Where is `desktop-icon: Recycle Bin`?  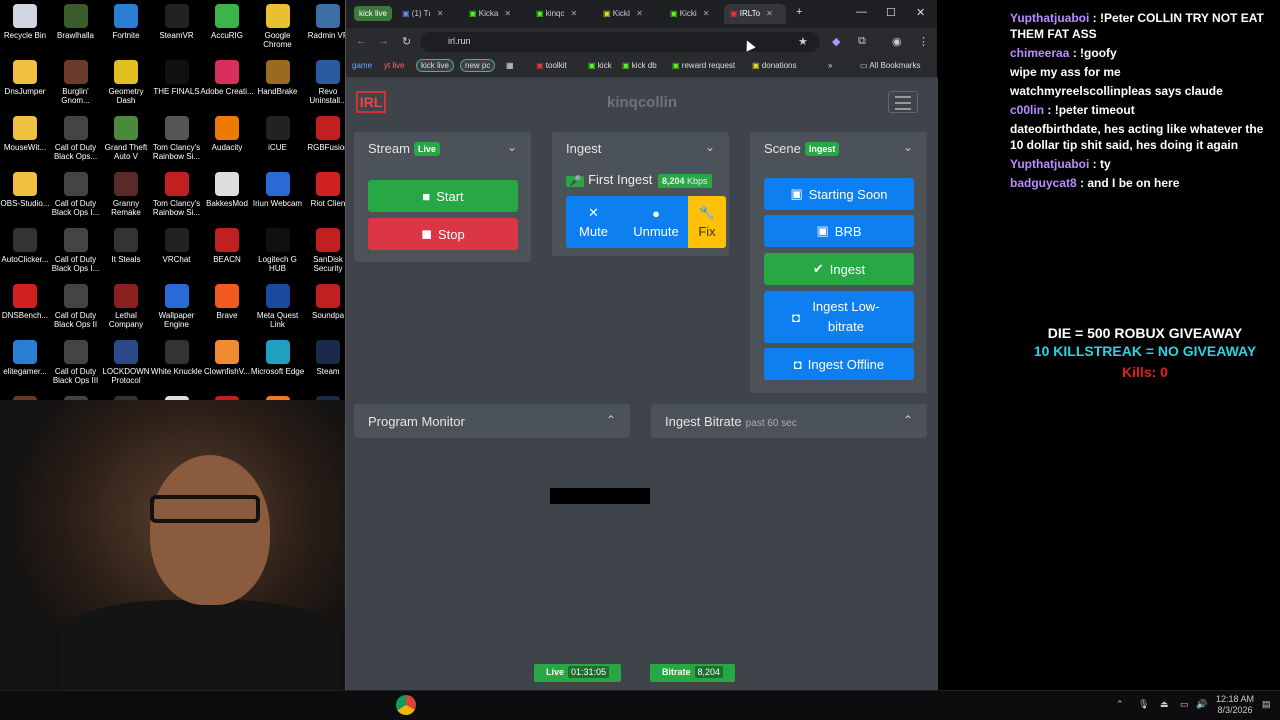
desktop-icon: Recycle Bin is located at coordinates (26, 22).